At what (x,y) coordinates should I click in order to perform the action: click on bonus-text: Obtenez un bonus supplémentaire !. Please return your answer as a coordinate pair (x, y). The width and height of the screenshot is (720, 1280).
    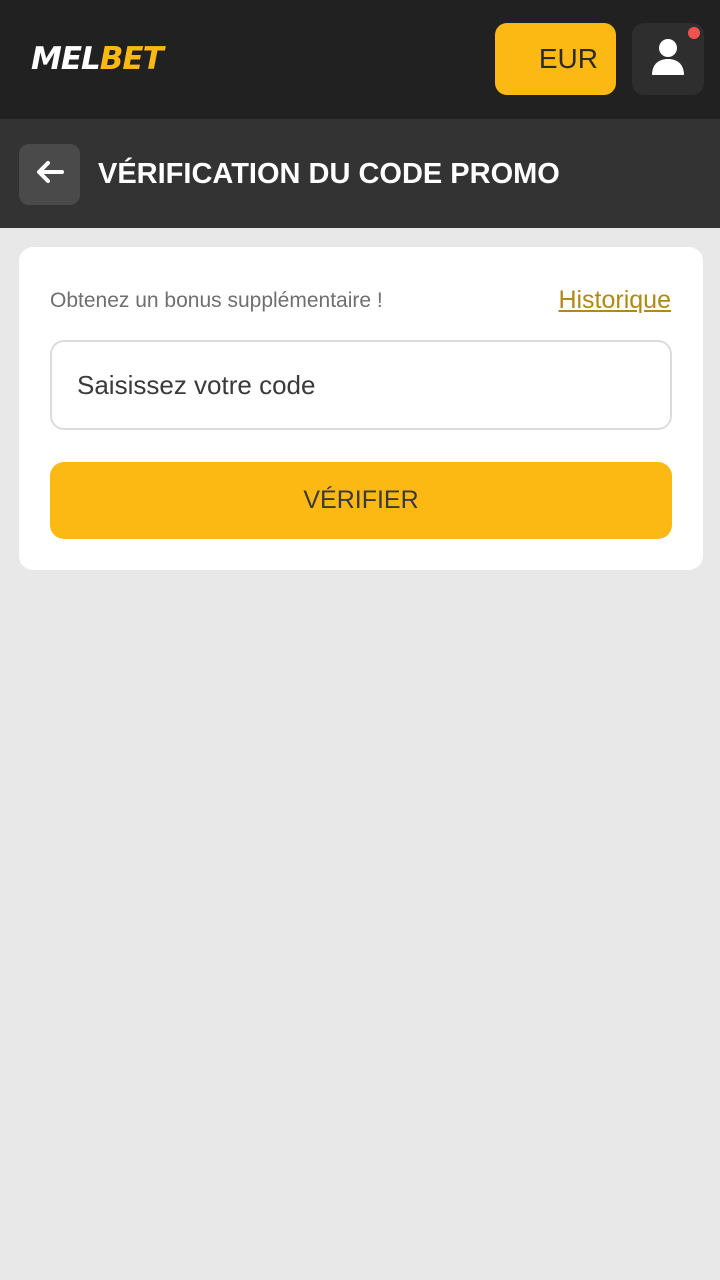
    Looking at the image, I should click on (216, 300).